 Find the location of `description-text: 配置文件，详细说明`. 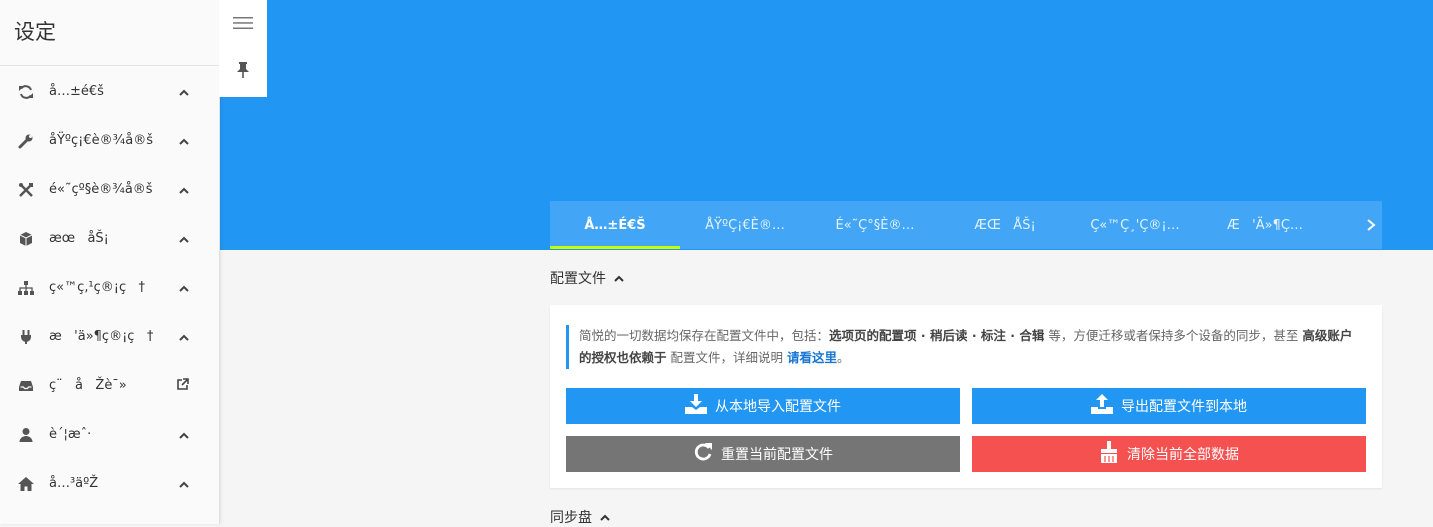

description-text: 配置文件，详细说明 is located at coordinates (726, 357).